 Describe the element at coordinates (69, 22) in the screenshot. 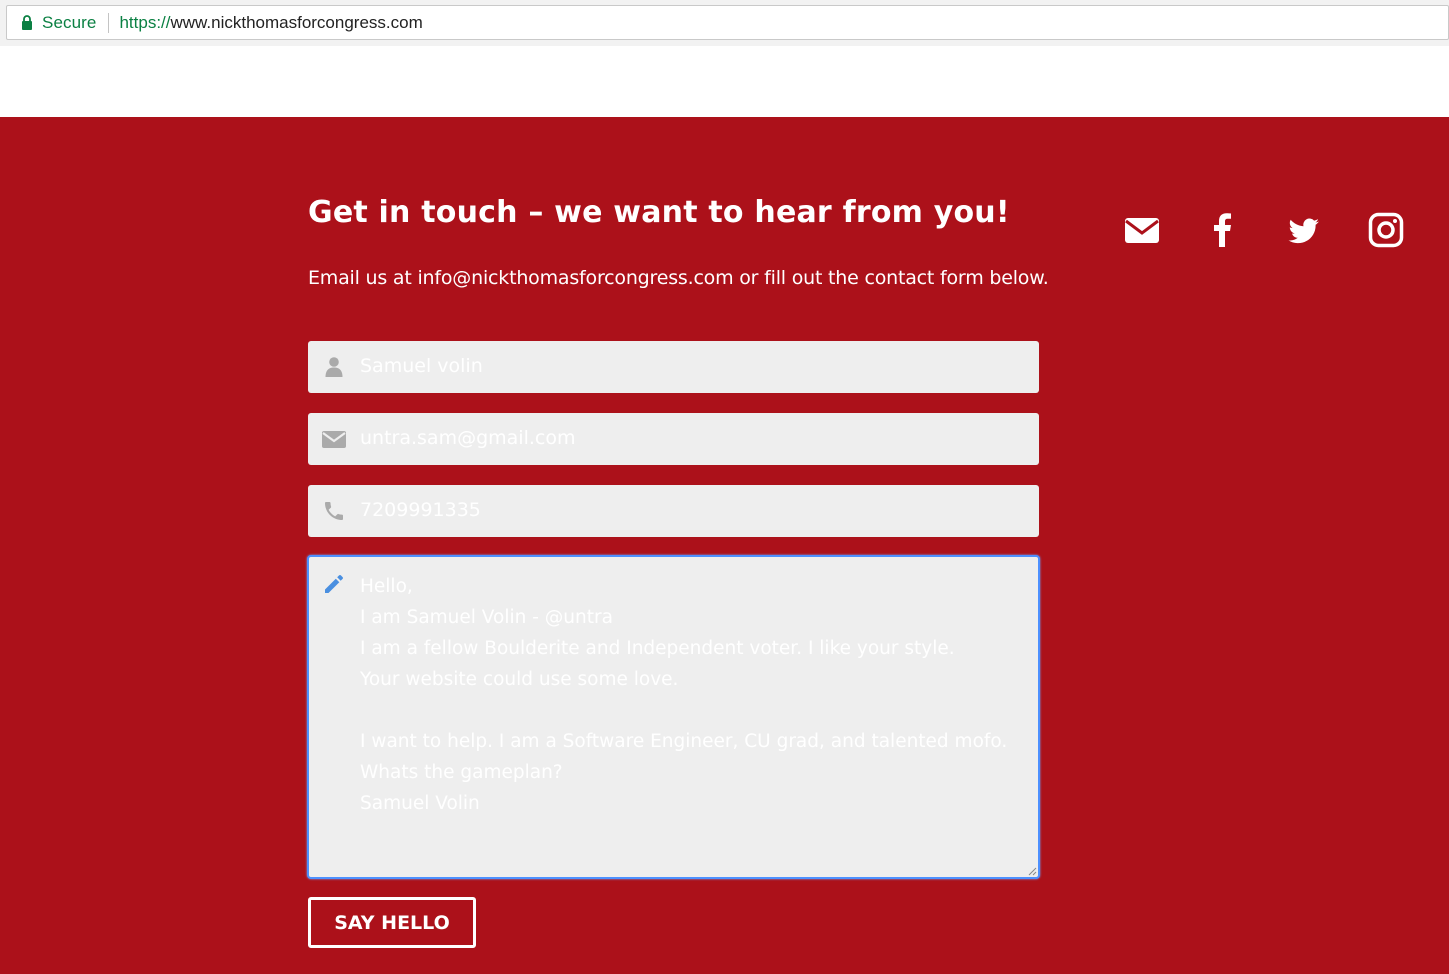

I see `secure-label: Secure` at that location.